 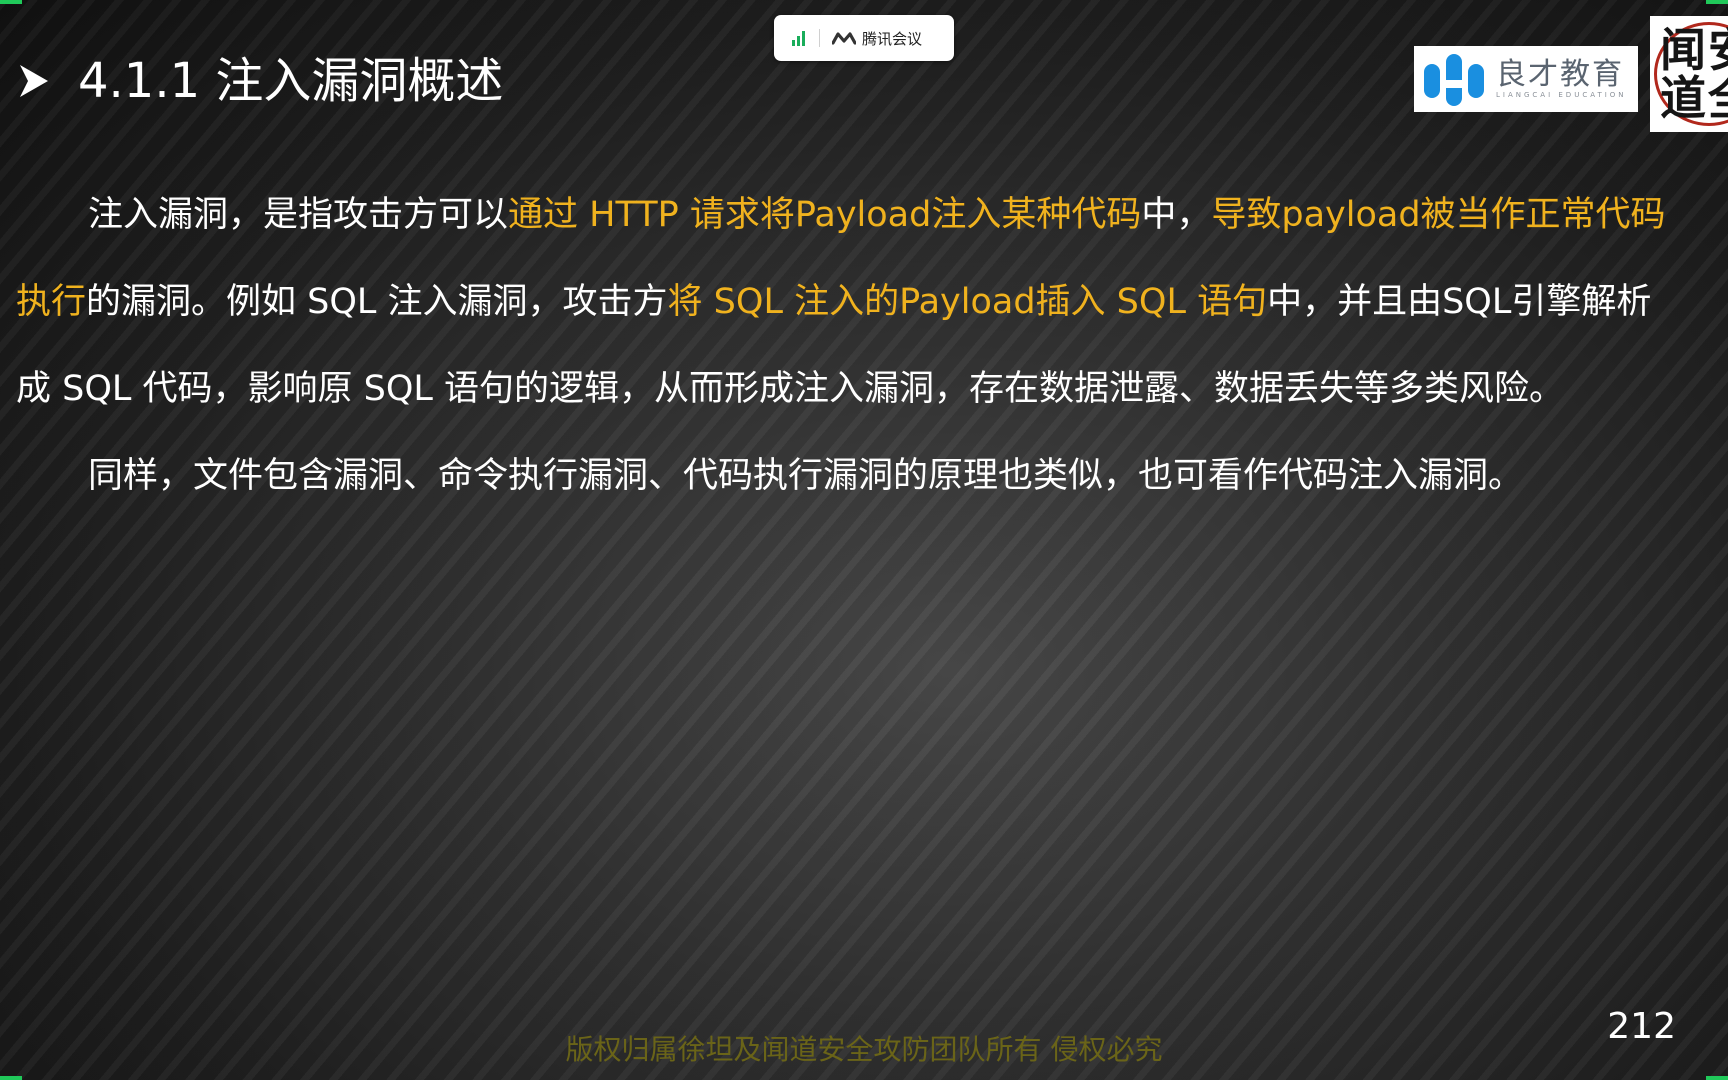 What do you see at coordinates (825, 215) in the screenshot?
I see `paragraph-1-highlight-1: 通过 HTTP 请求将Payload注入某种代码` at bounding box center [825, 215].